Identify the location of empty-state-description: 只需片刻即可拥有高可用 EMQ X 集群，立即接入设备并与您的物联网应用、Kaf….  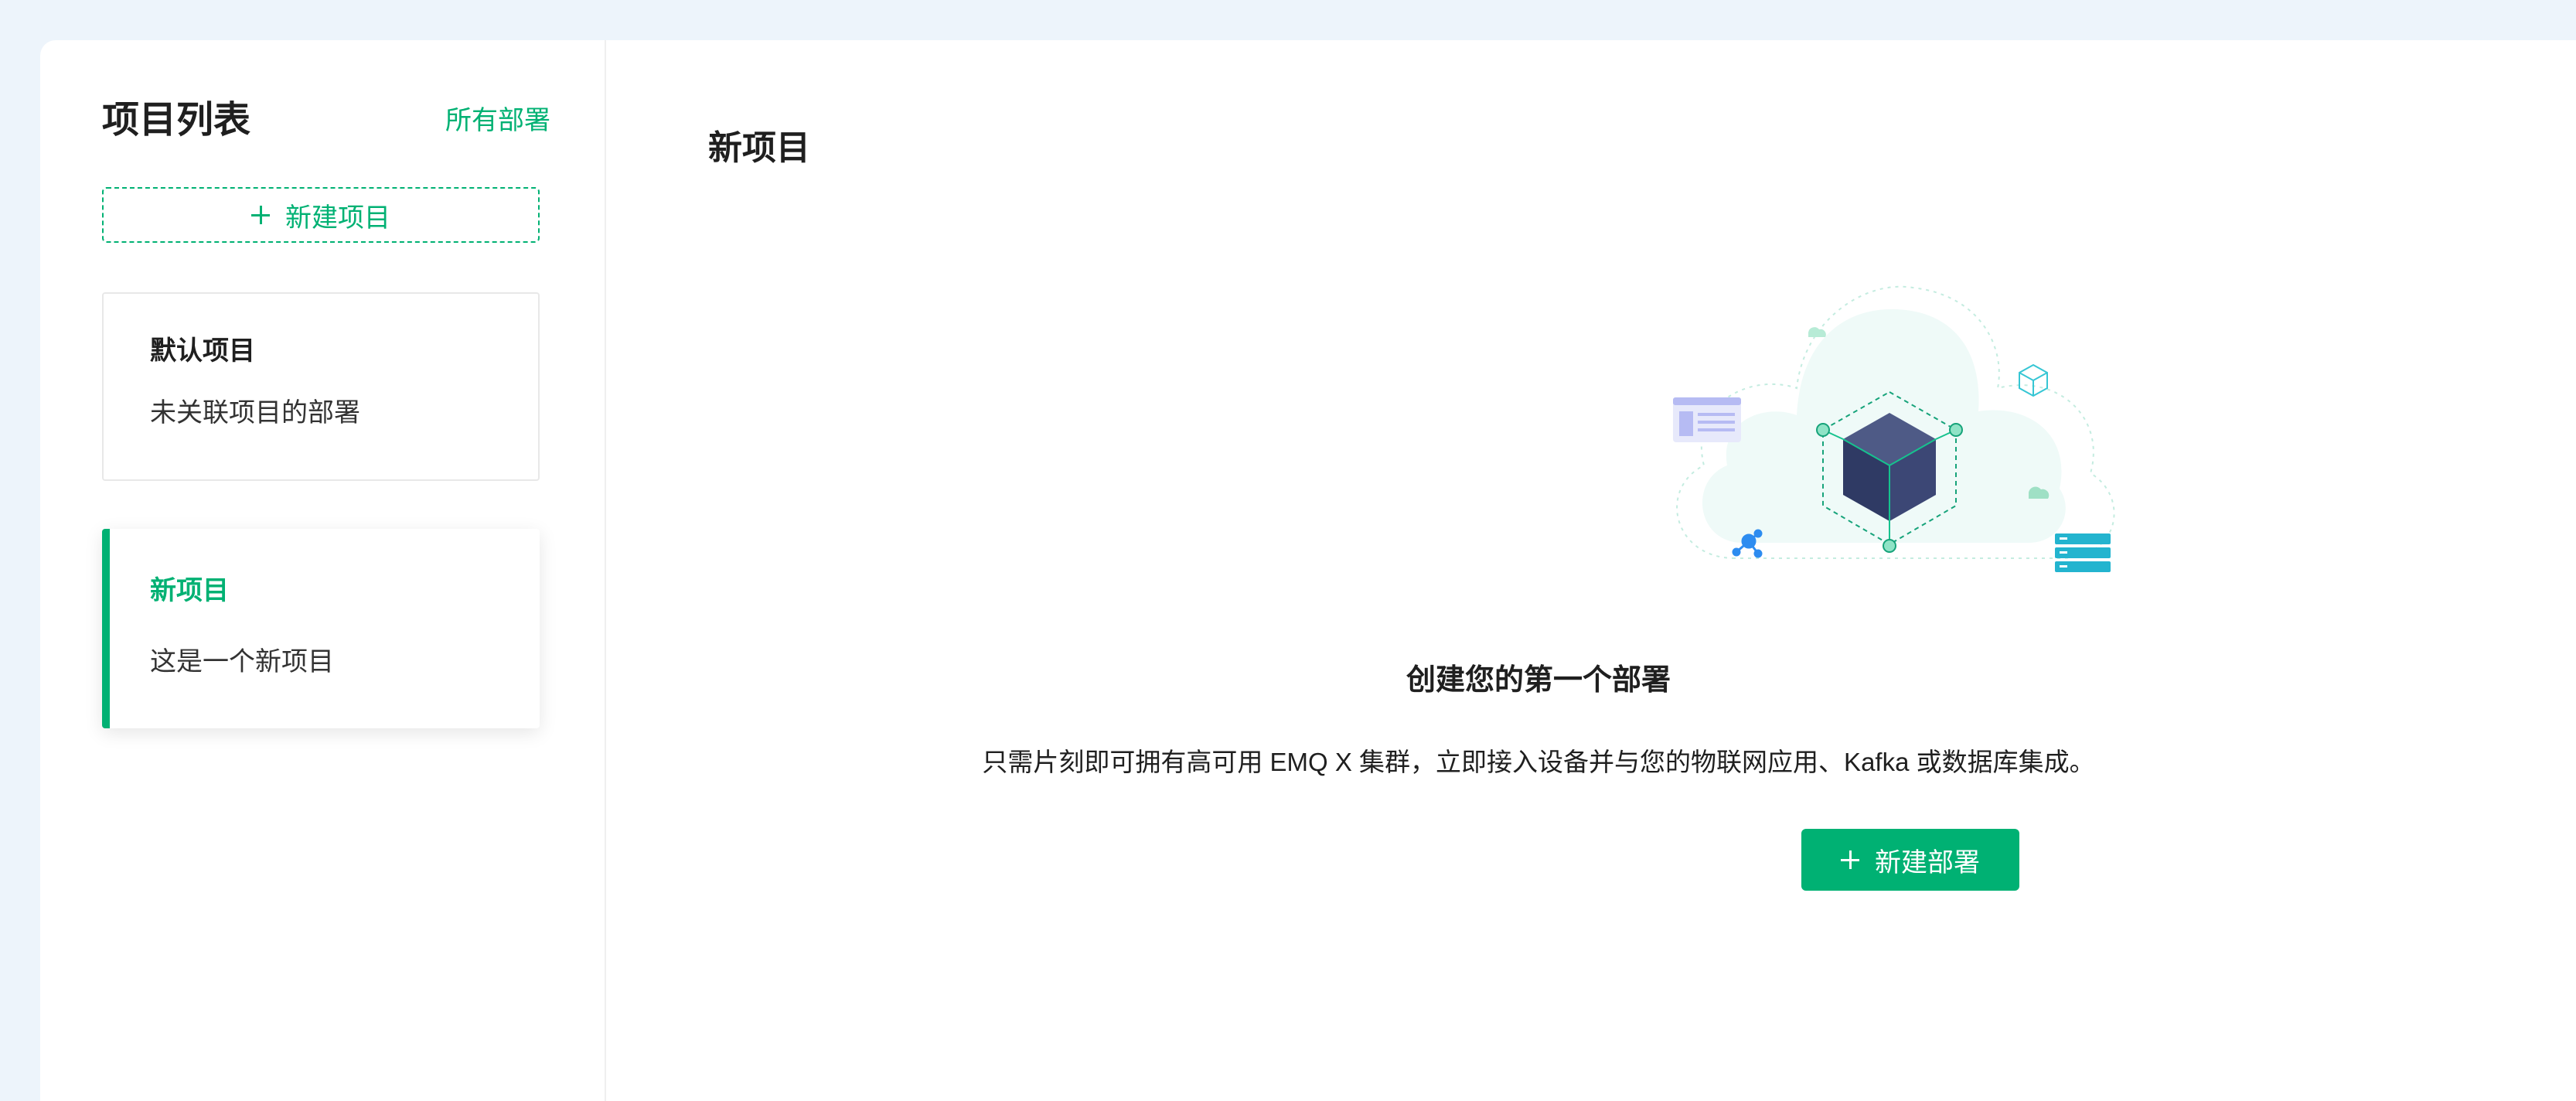
(1538, 762).